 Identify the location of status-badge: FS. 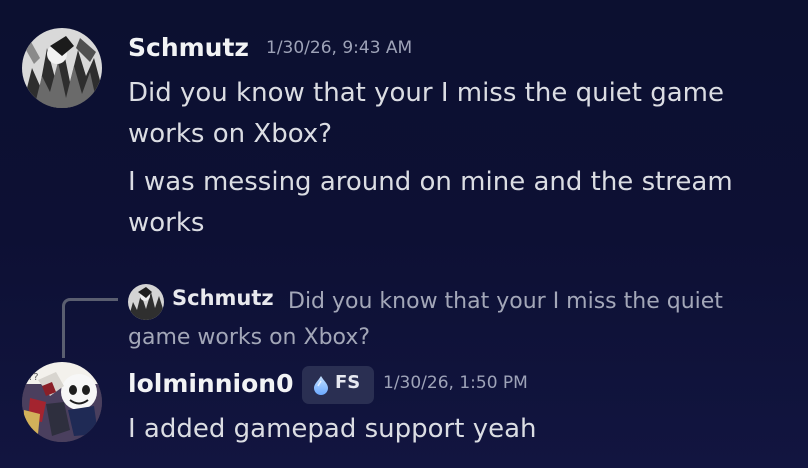
(338, 385).